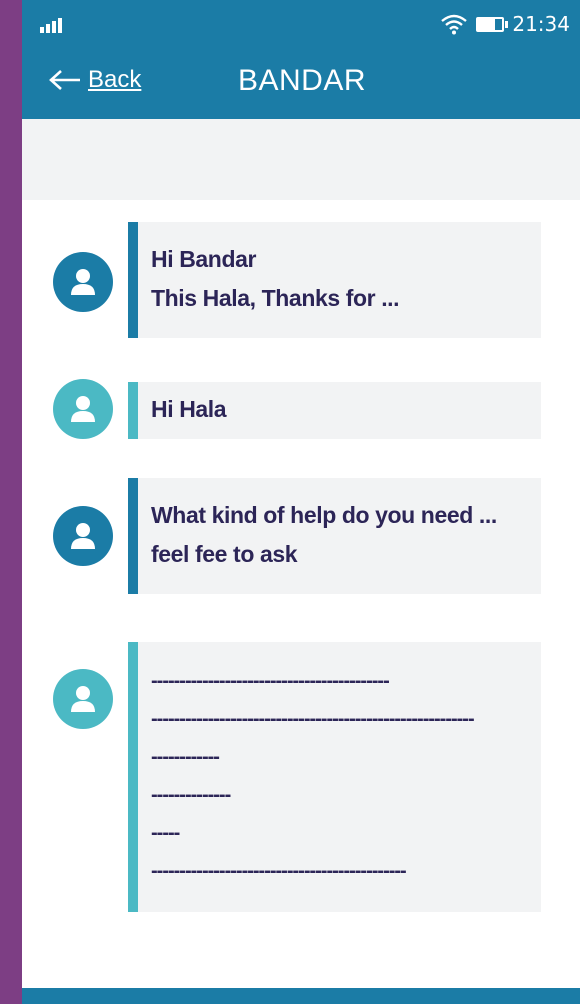  What do you see at coordinates (334, 410) in the screenshot?
I see `message-bubble: Hi Hala` at bounding box center [334, 410].